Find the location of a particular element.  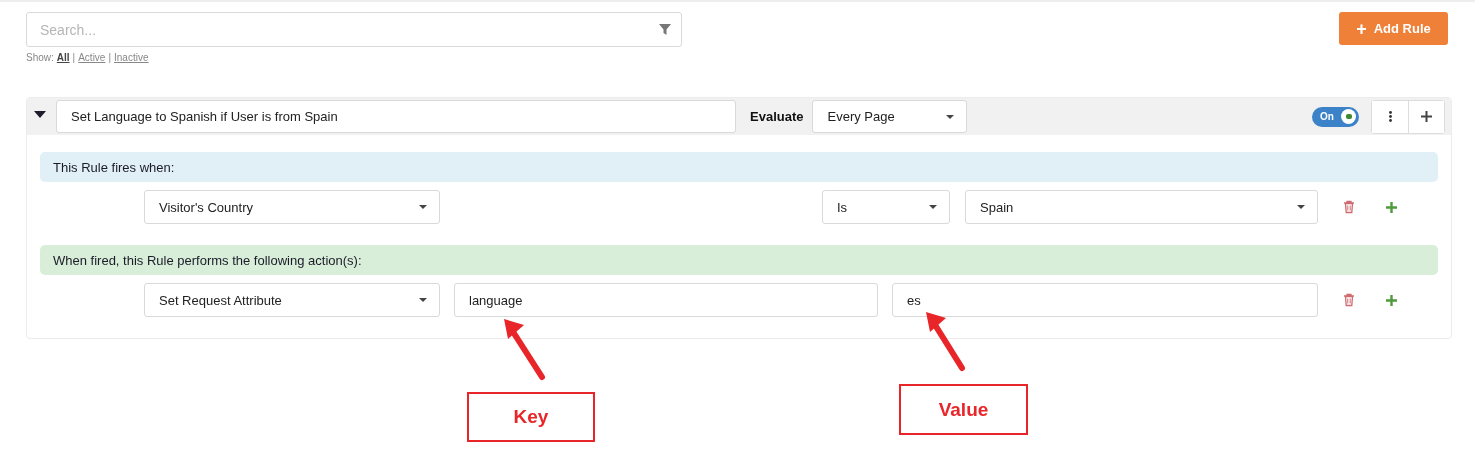

toggle-switch: On is located at coordinates (1335, 116).